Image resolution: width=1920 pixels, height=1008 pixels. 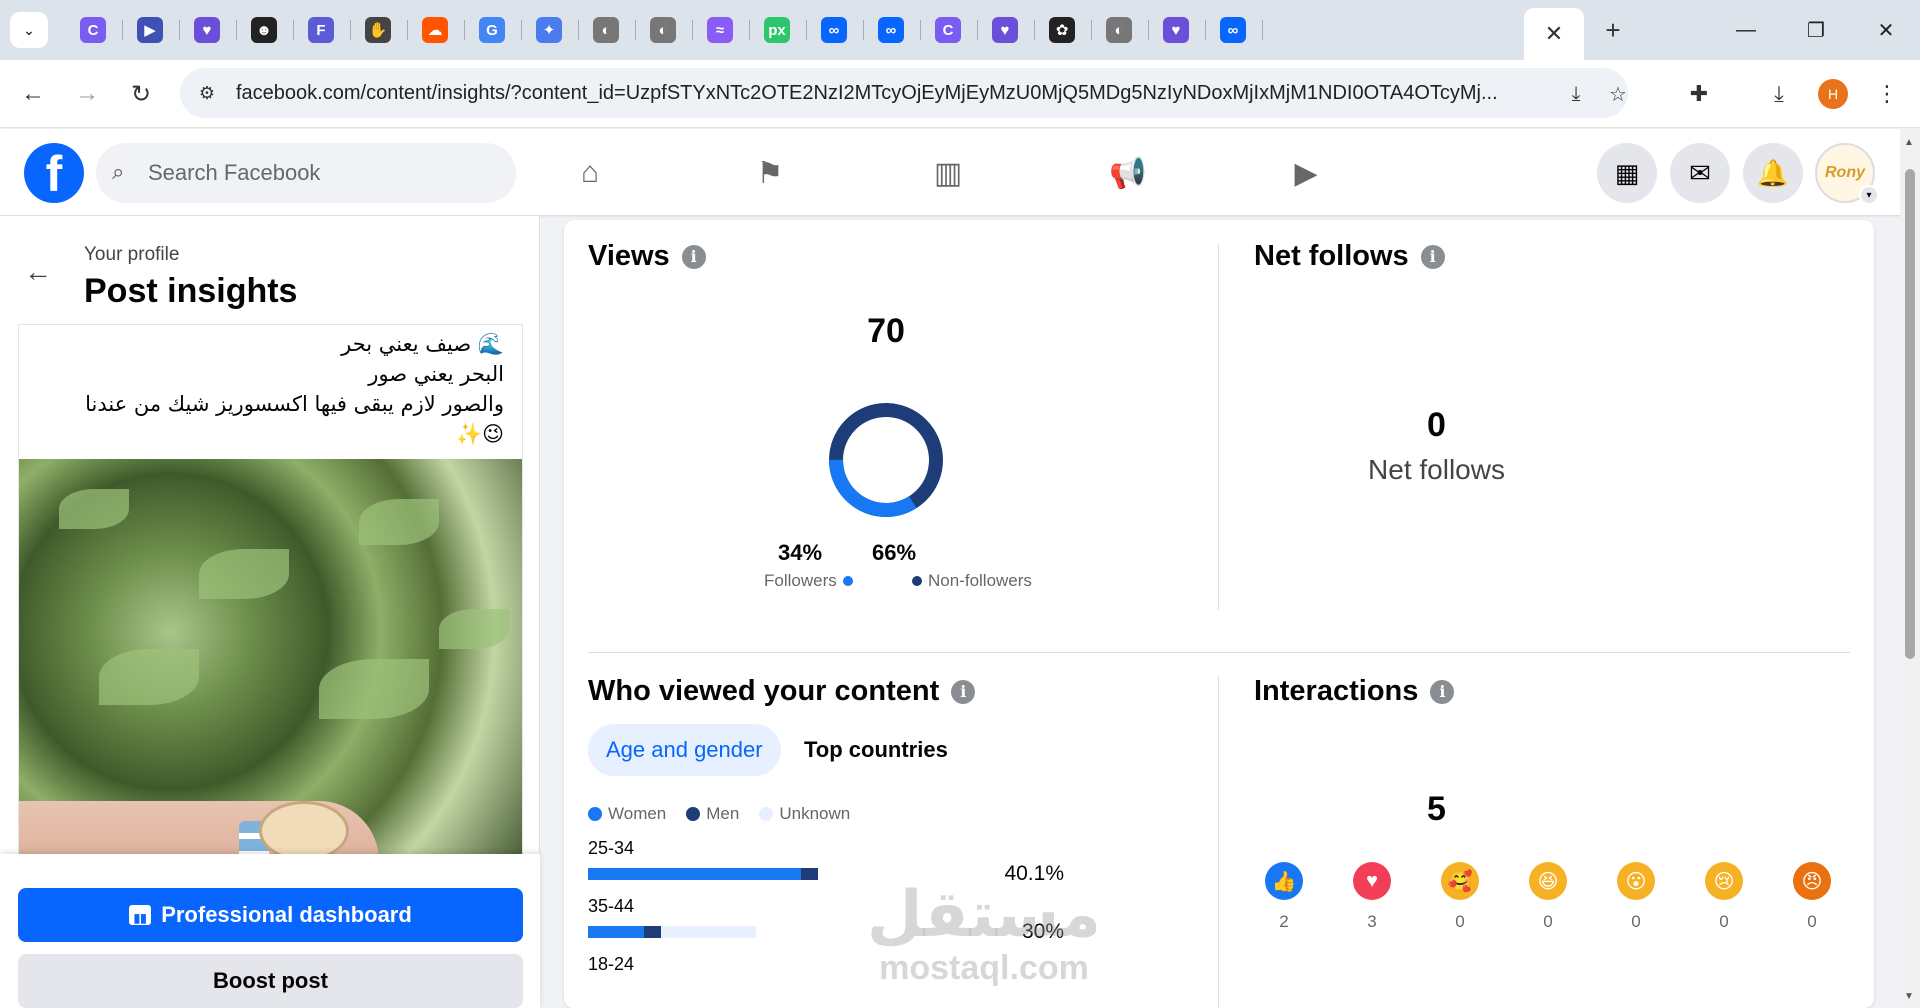 I want to click on minimize-button: —, so click(x=1746, y=30).